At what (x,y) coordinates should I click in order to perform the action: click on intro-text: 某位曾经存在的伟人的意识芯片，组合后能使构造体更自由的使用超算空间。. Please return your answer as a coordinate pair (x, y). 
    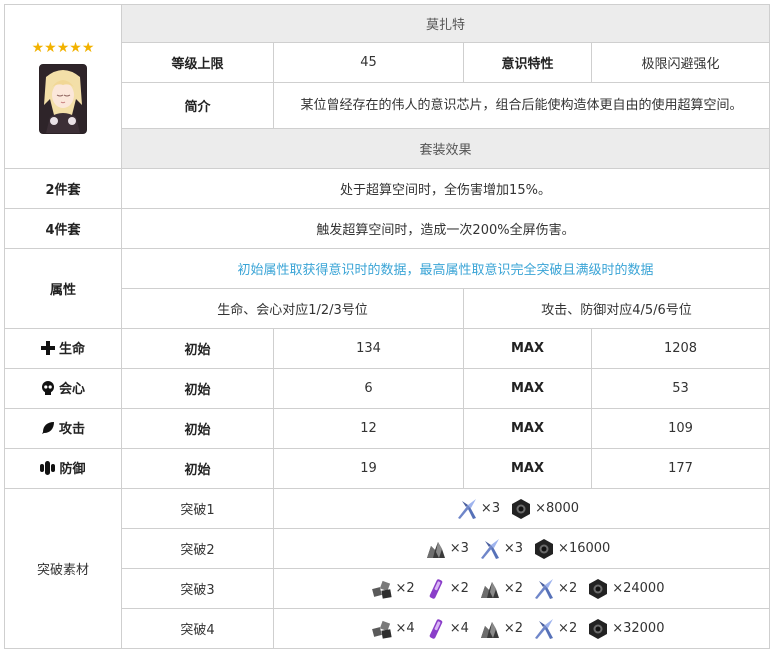
    Looking at the image, I should click on (521, 105).